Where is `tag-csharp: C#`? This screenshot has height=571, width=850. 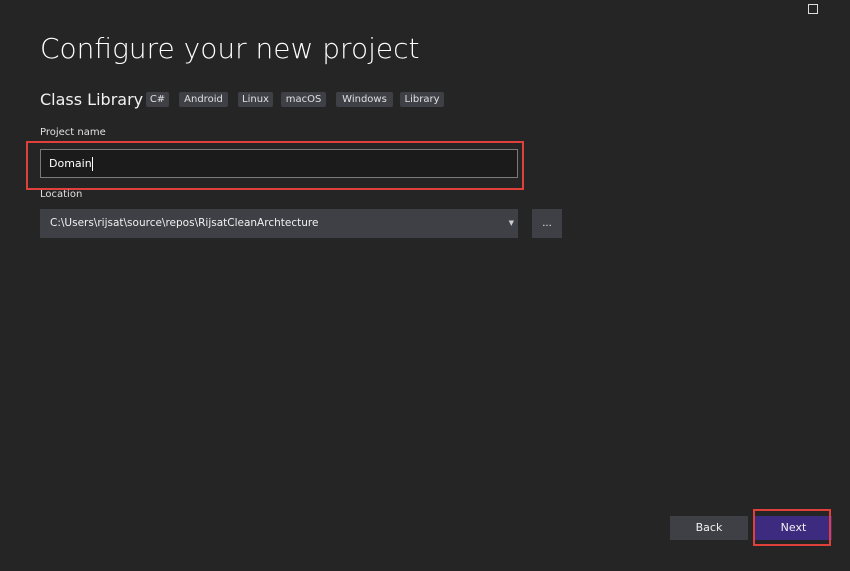
tag-csharp: C# is located at coordinates (157, 99).